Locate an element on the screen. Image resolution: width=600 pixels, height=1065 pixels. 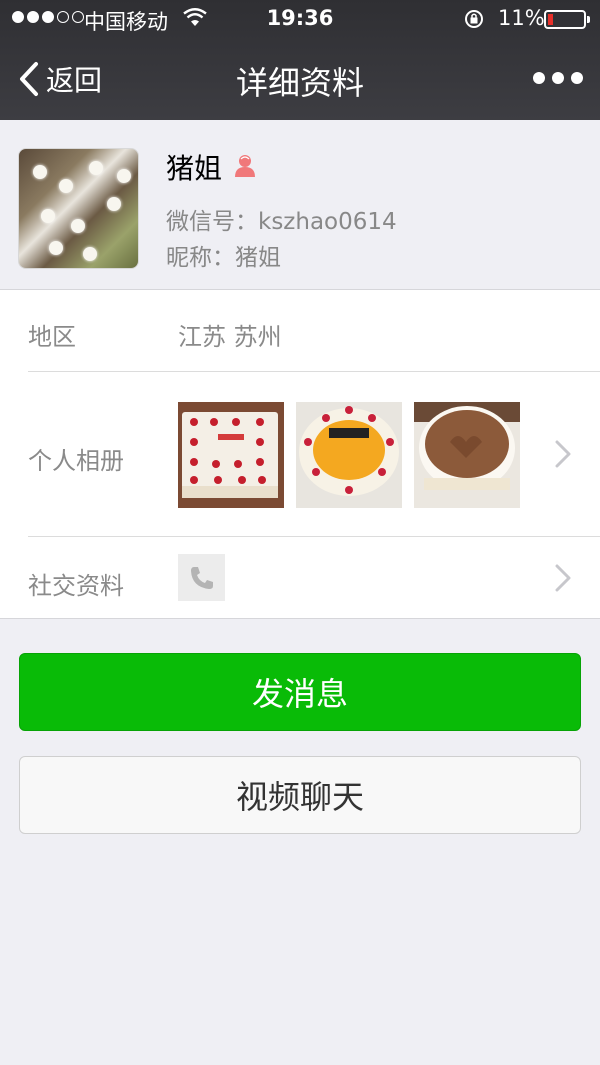
album-label: 个人相册 is located at coordinates (76, 461).